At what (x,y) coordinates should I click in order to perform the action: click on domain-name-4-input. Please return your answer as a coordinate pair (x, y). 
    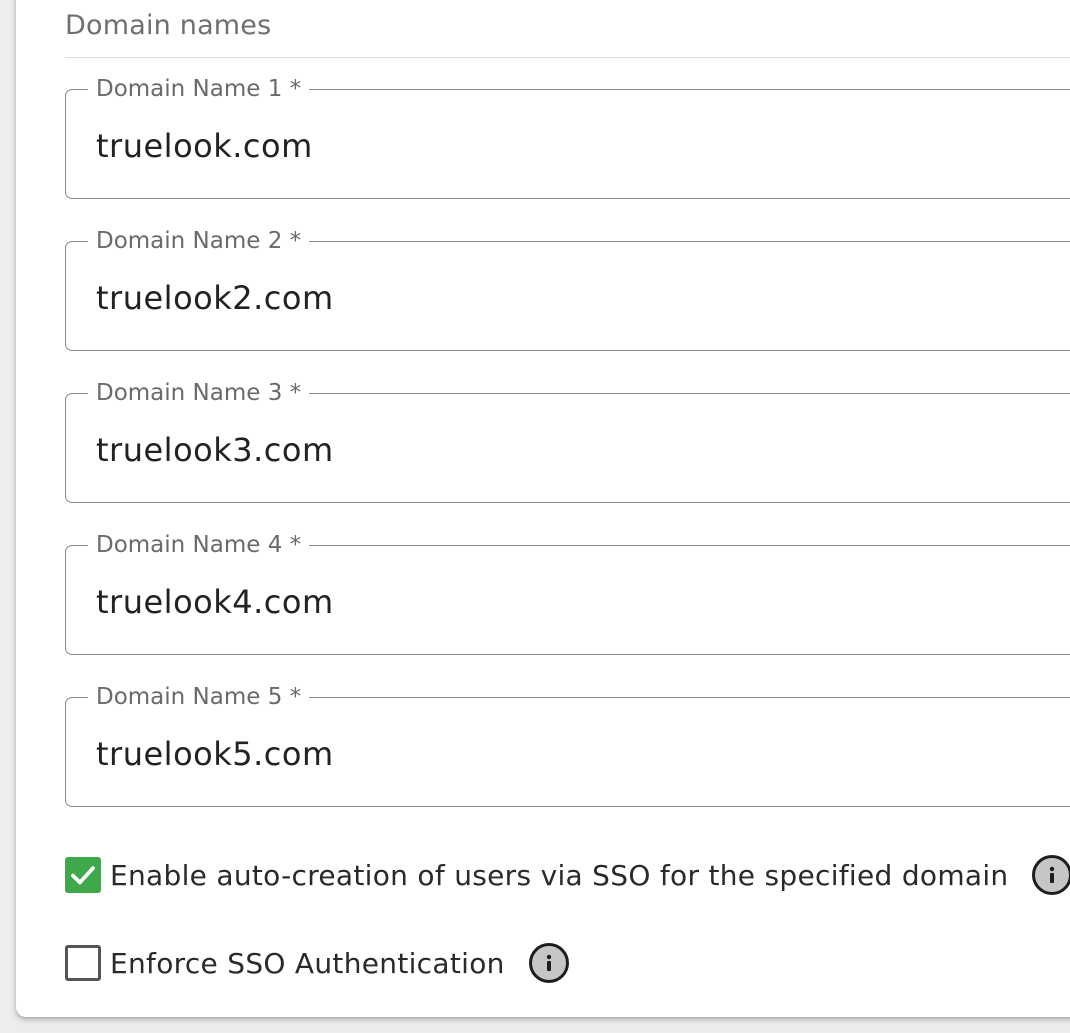
    Looking at the image, I should click on (546, 602).